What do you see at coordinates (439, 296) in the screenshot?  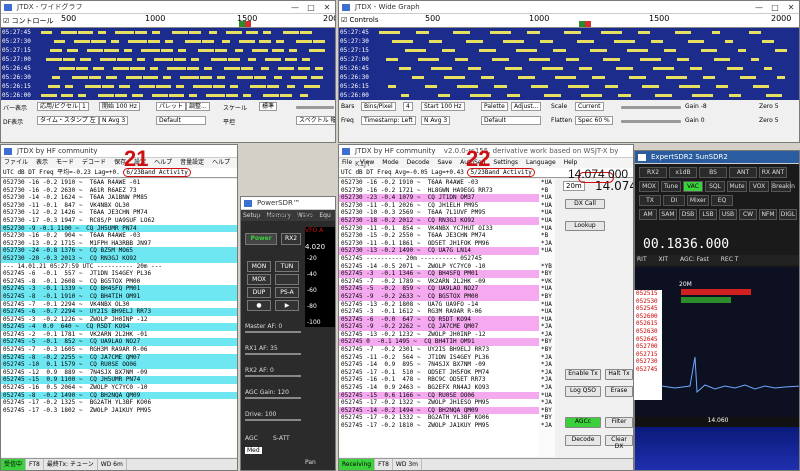 I see `decode-row: 052745 -9 -0.2 2633 ~ CQ BG5TOX PM00` at bounding box center [439, 296].